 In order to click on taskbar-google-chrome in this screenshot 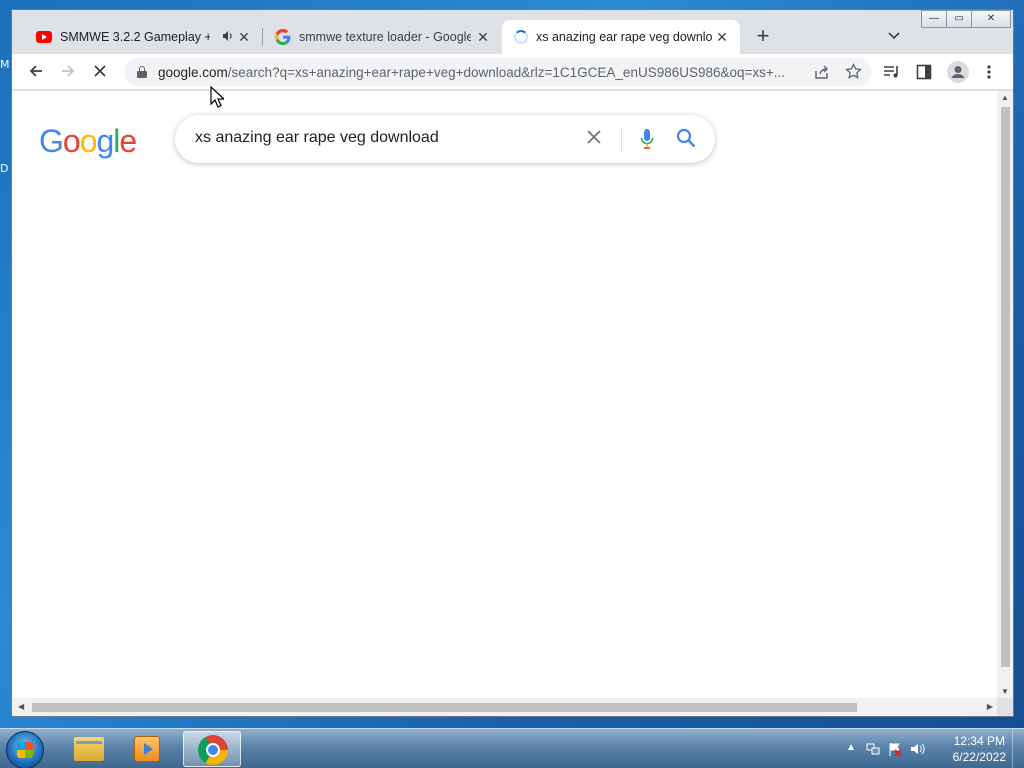, I will do `click(212, 749)`.